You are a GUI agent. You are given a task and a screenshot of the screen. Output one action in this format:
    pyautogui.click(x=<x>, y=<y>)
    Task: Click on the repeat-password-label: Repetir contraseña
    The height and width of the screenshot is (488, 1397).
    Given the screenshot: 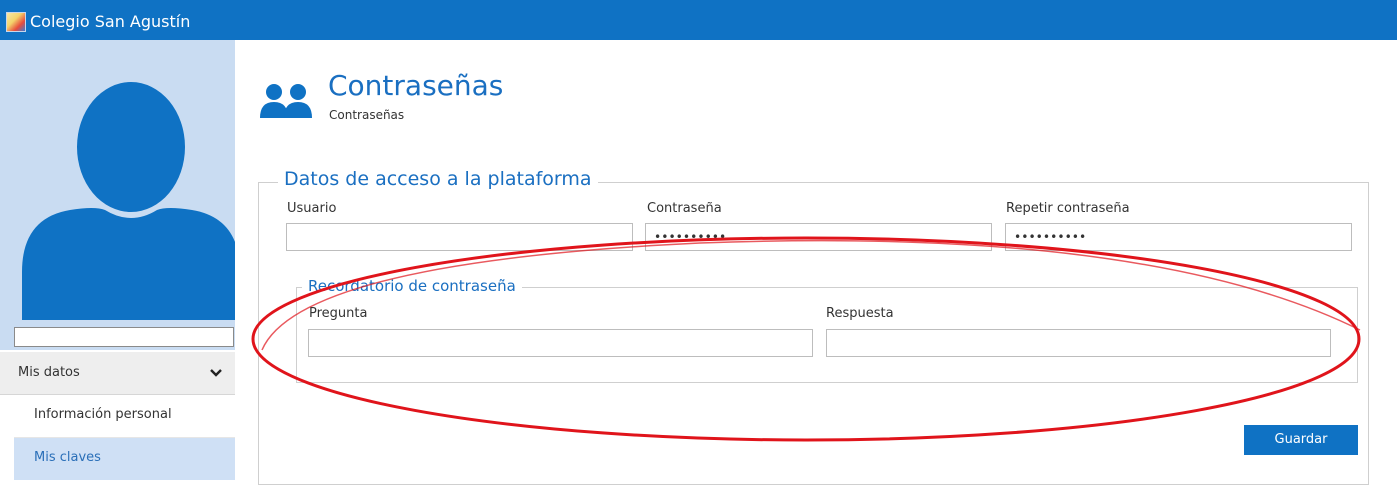 What is the action you would take?
    pyautogui.click(x=1068, y=208)
    